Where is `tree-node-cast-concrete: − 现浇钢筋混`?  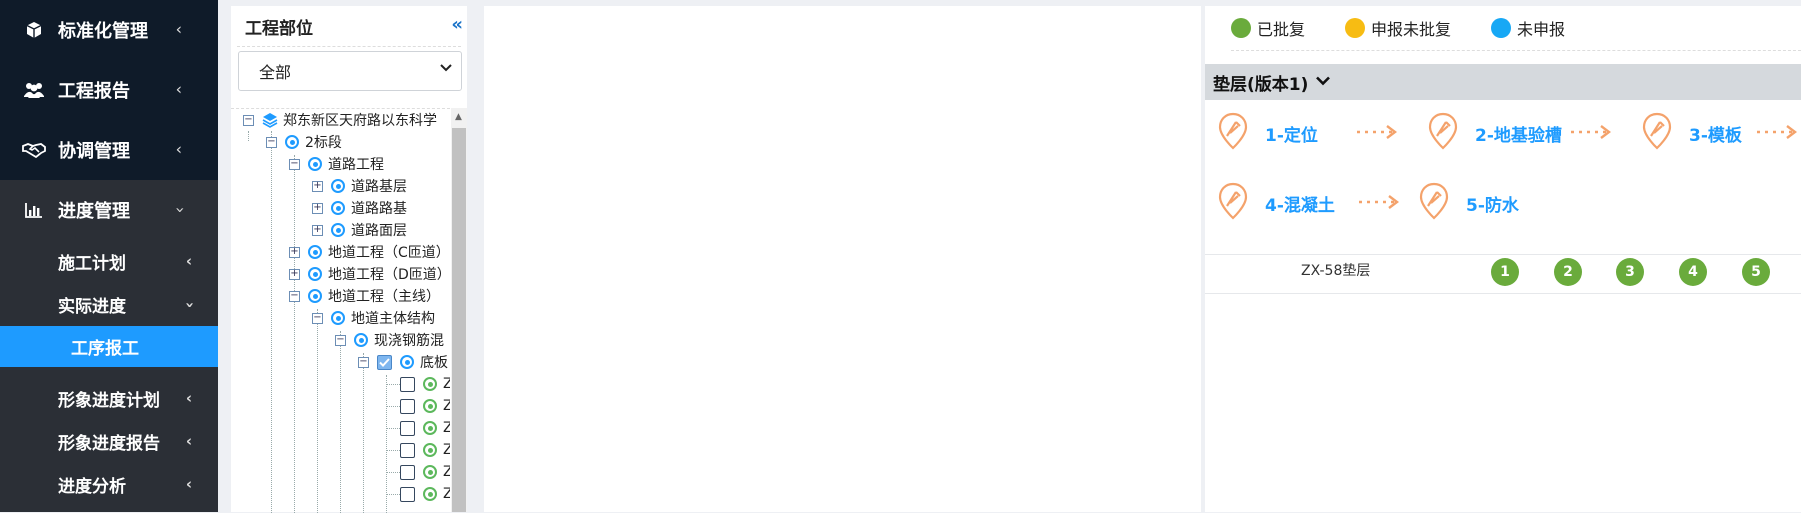 tree-node-cast-concrete: − 现浇钢筋混 is located at coordinates (389, 340).